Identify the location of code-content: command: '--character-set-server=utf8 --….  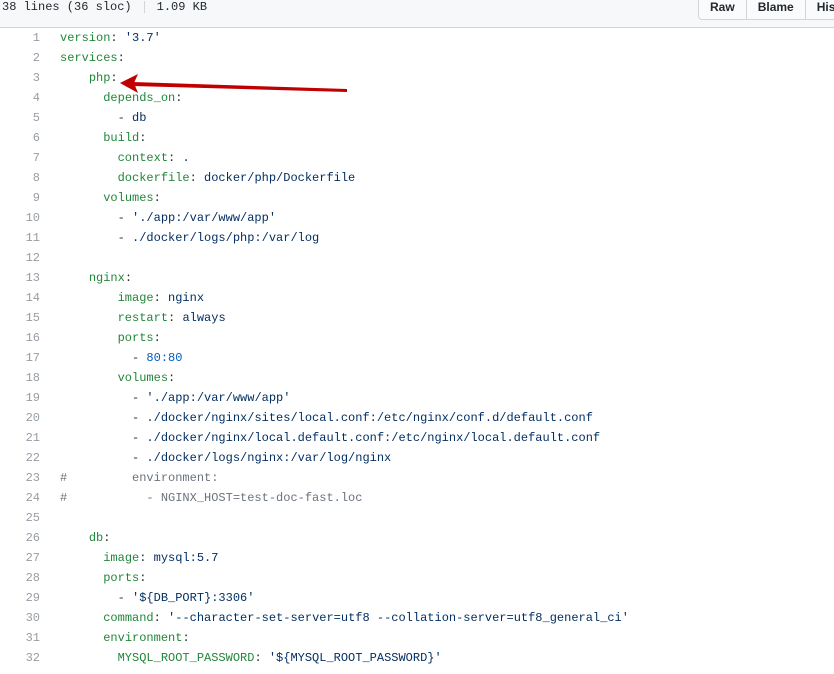
(344, 618).